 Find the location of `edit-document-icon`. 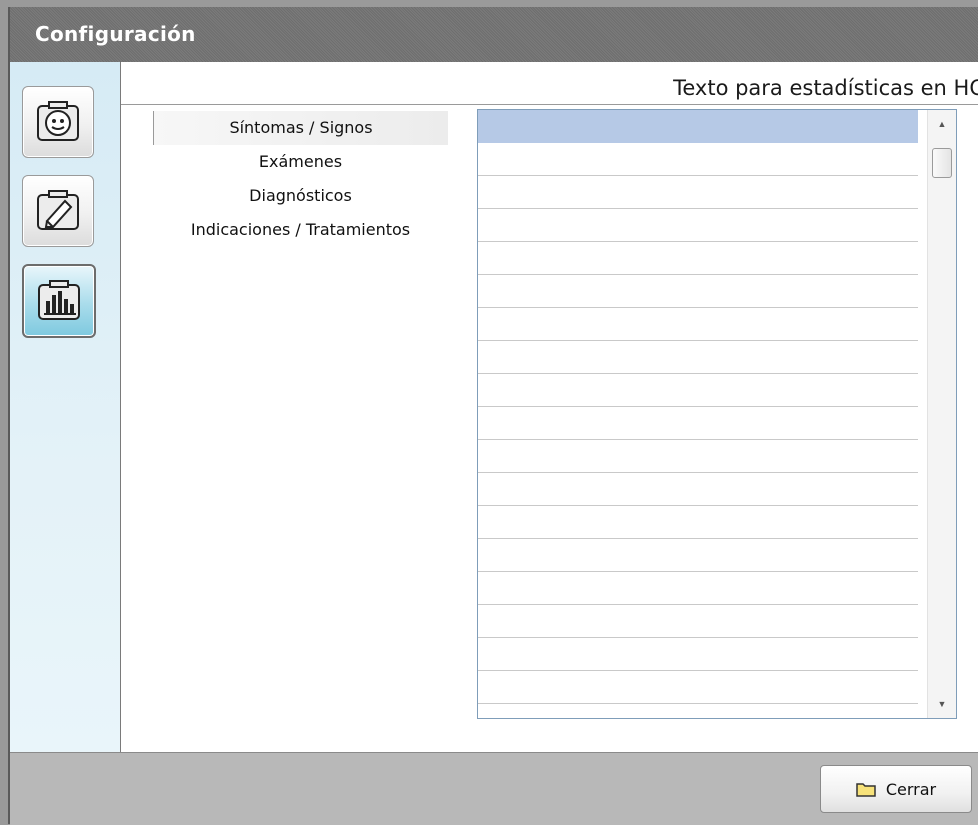

edit-document-icon is located at coordinates (58, 210).